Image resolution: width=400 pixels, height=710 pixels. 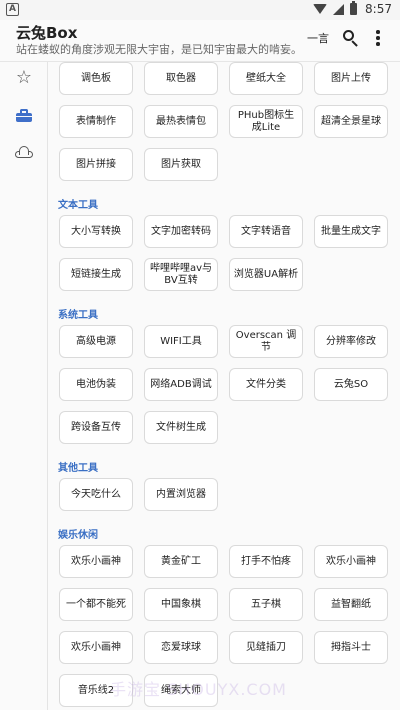 What do you see at coordinates (181, 384) in the screenshot?
I see `tool-button: 网络ADB调试` at bounding box center [181, 384].